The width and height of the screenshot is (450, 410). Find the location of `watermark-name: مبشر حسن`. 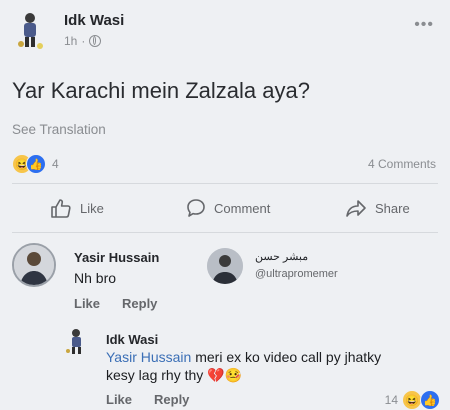

watermark-name: مبشر حسن is located at coordinates (282, 257).